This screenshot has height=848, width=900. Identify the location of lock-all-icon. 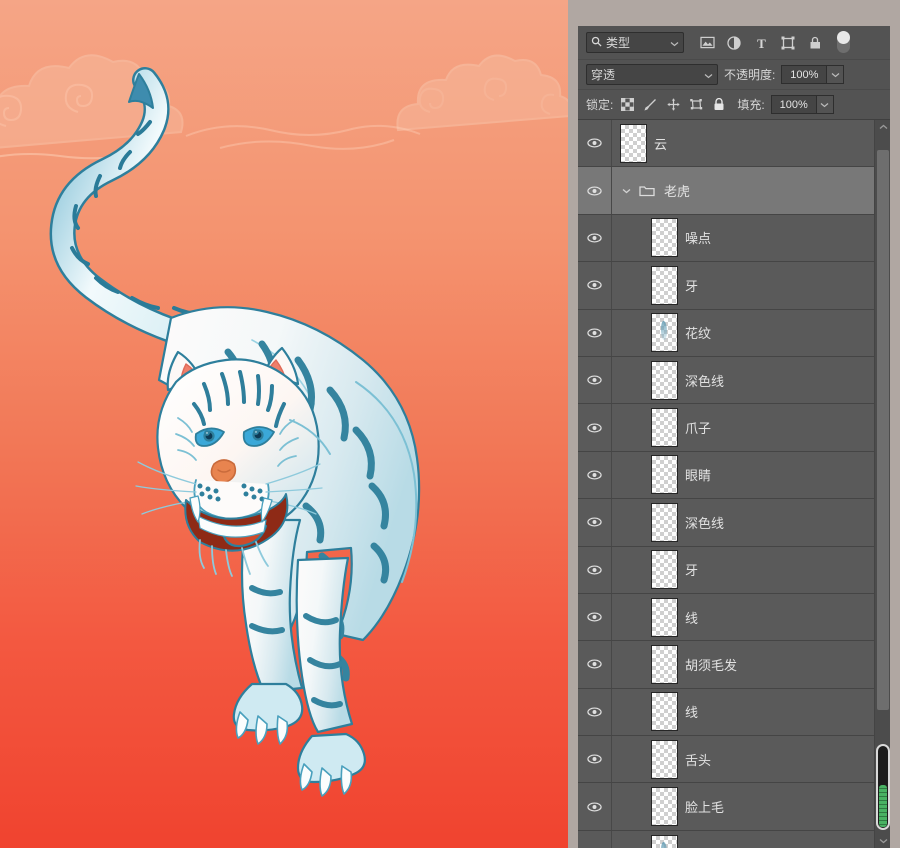
(719, 105).